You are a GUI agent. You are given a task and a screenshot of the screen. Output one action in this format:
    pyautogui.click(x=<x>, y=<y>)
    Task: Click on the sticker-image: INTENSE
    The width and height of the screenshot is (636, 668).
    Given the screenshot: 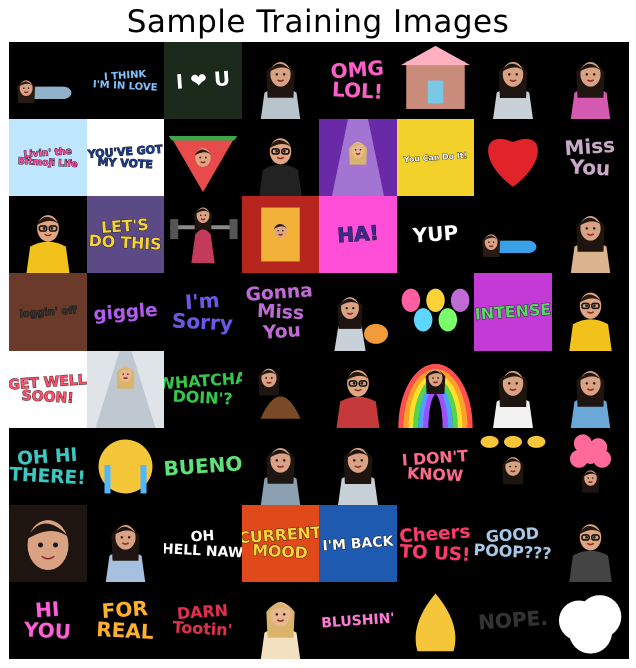 What is the action you would take?
    pyautogui.click(x=513, y=312)
    